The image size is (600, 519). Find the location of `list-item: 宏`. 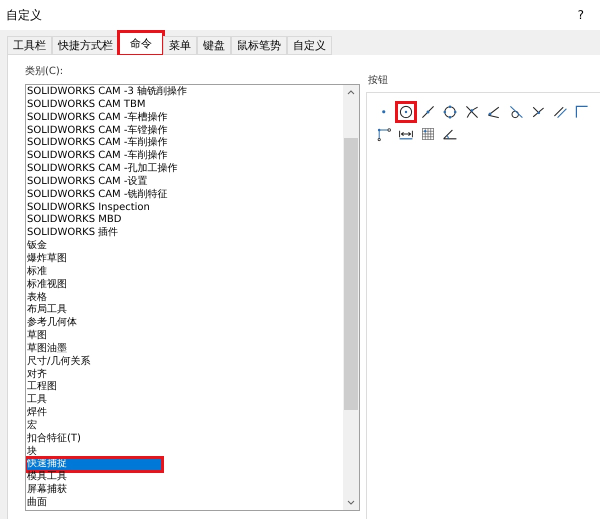

list-item: 宏 is located at coordinates (184, 426).